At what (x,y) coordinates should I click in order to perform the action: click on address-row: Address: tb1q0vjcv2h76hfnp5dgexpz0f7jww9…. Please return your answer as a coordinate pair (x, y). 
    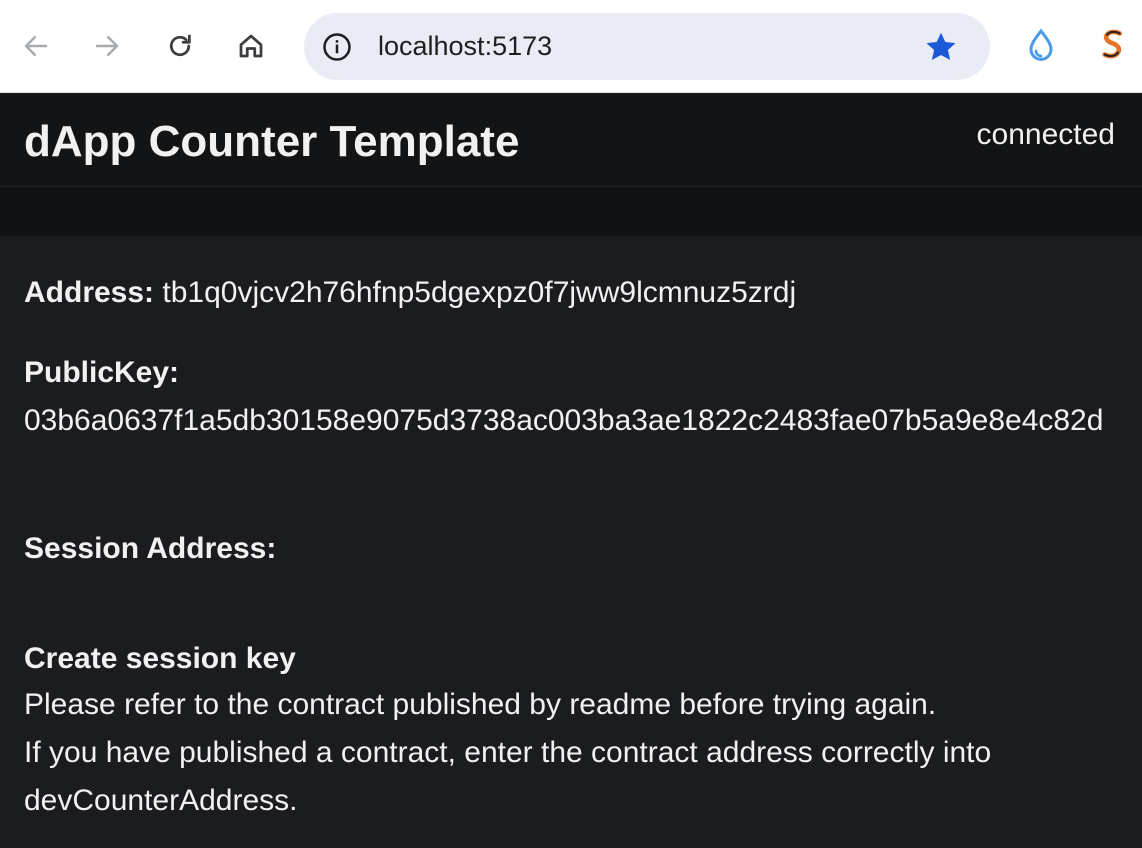
    Looking at the image, I should click on (410, 293).